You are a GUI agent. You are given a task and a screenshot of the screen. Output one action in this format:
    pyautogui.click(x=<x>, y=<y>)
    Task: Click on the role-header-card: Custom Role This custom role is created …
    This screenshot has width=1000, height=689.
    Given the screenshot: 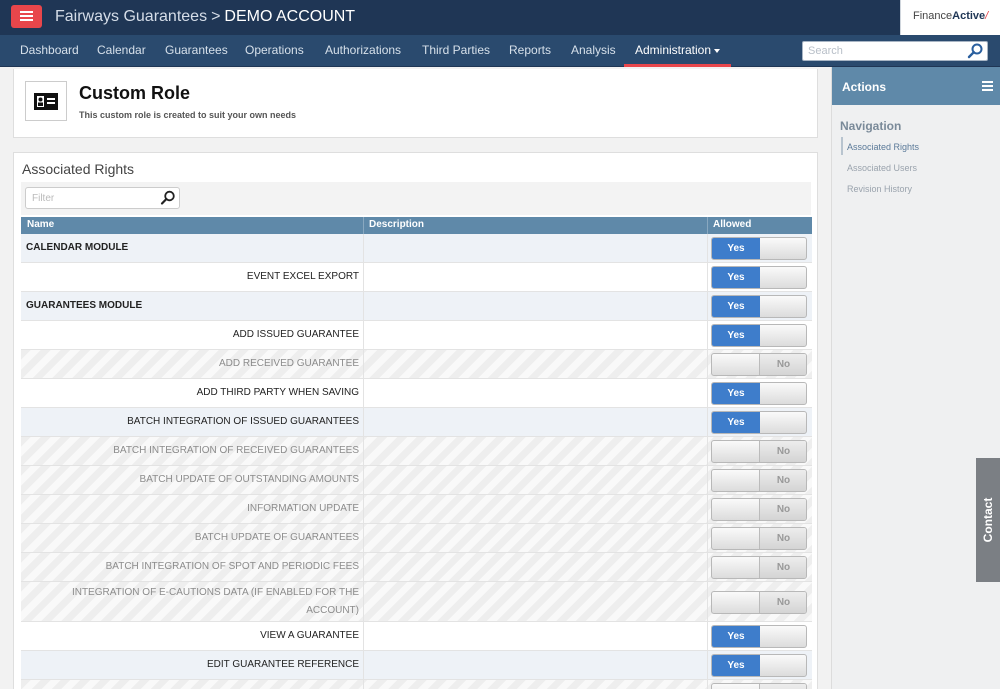 What is the action you would take?
    pyautogui.click(x=415, y=103)
    